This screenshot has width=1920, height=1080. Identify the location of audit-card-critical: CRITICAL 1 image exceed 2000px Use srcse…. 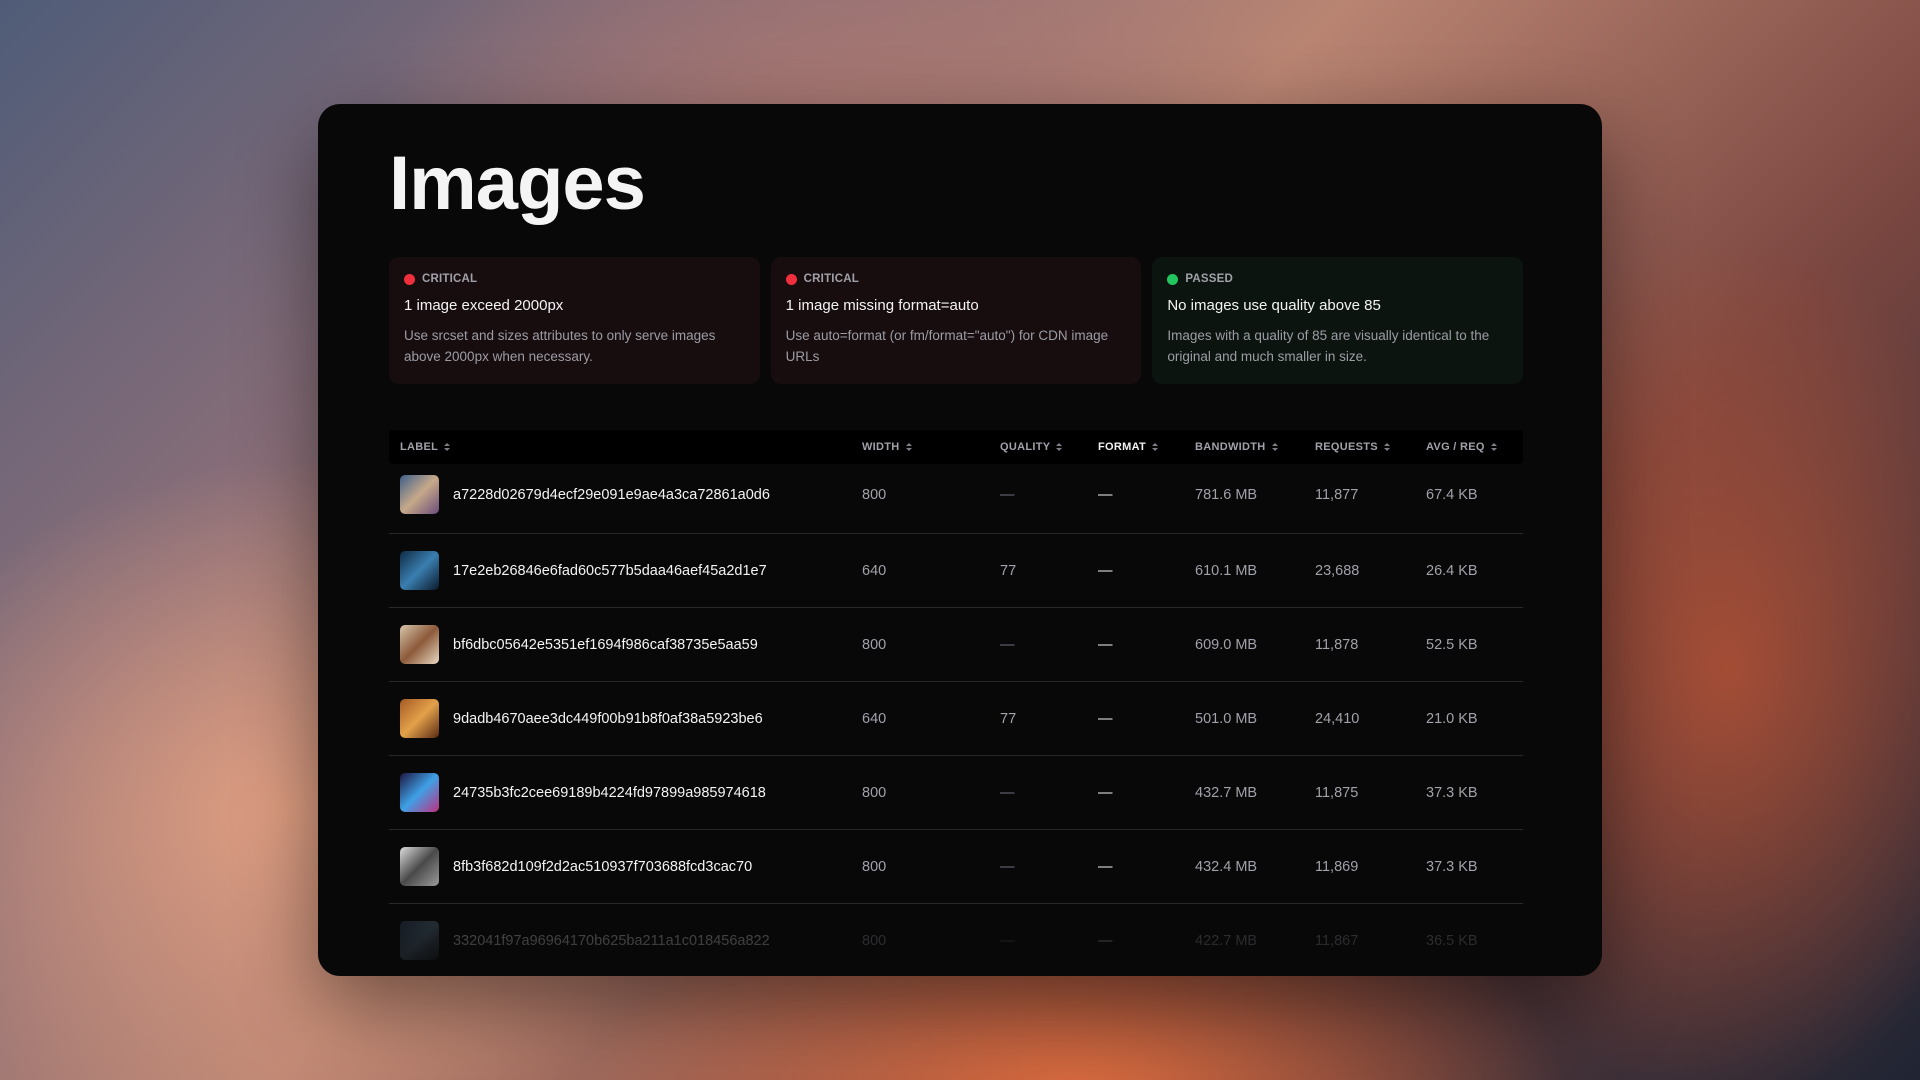
(574, 320).